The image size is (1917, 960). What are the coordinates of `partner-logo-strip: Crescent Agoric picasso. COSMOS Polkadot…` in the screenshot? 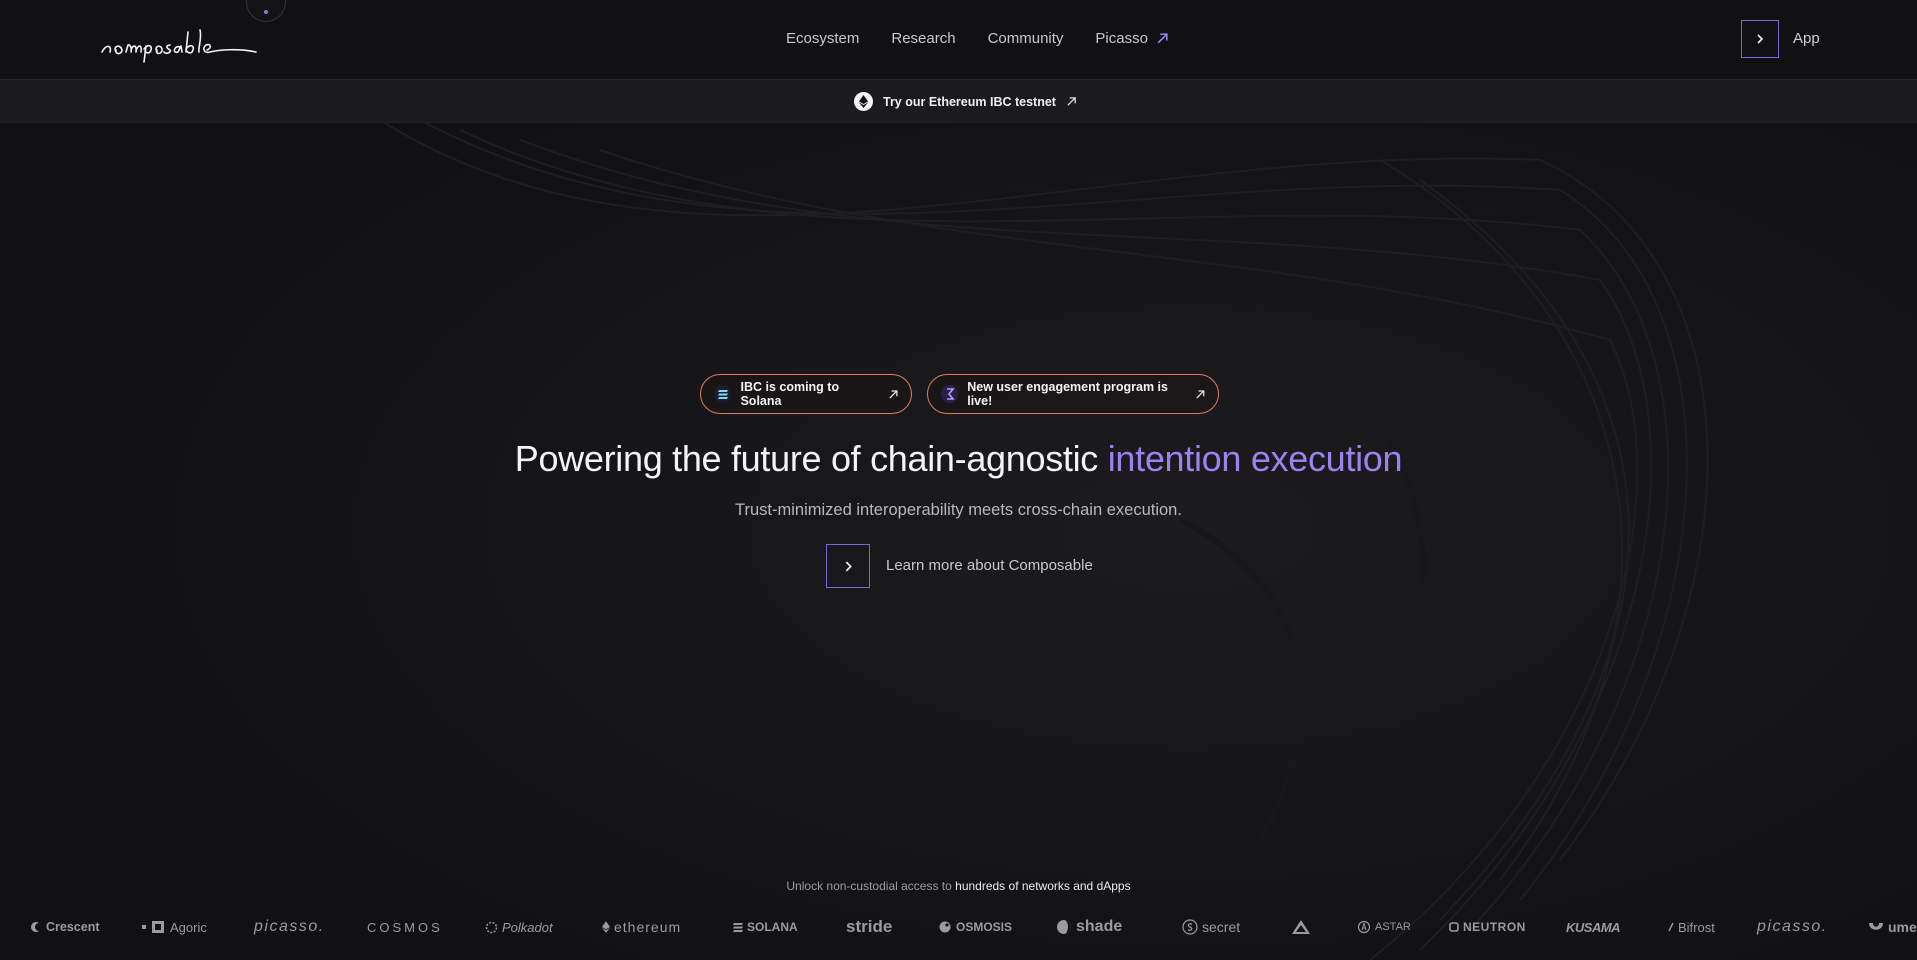 It's located at (958, 927).